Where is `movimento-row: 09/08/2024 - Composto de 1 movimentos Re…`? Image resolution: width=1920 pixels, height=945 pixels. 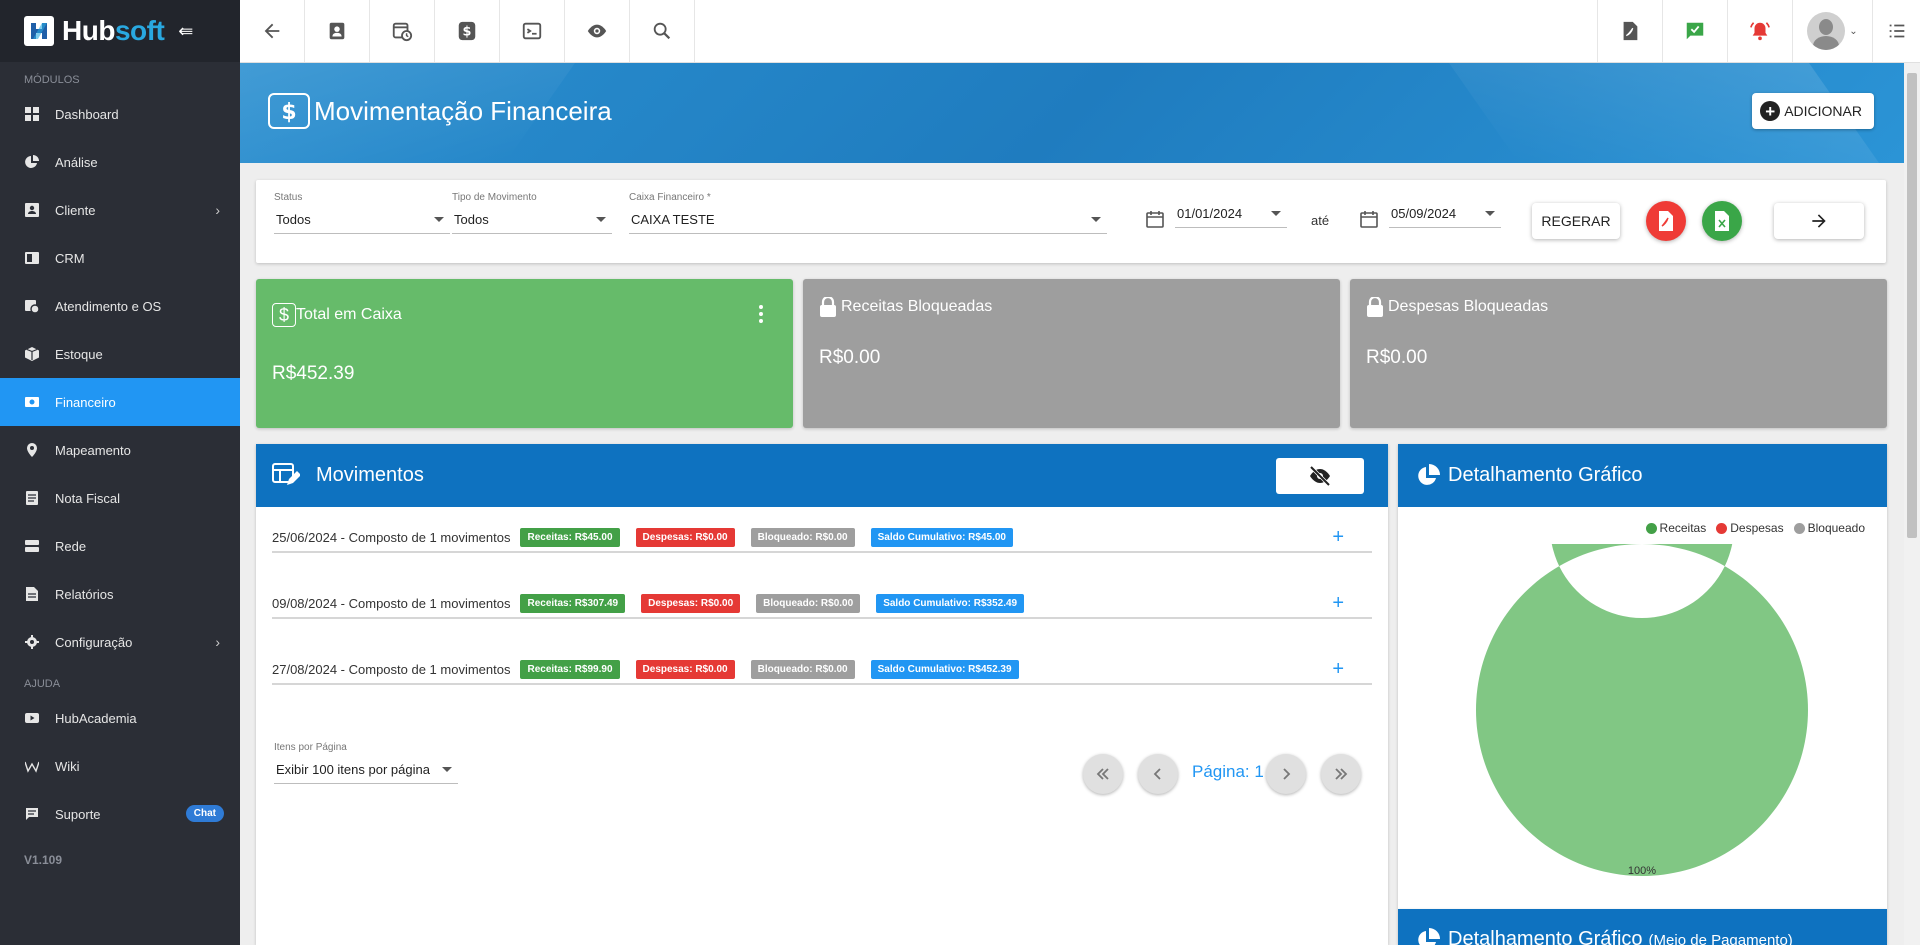 movimento-row: 09/08/2024 - Composto de 1 movimentos Re… is located at coordinates (822, 604).